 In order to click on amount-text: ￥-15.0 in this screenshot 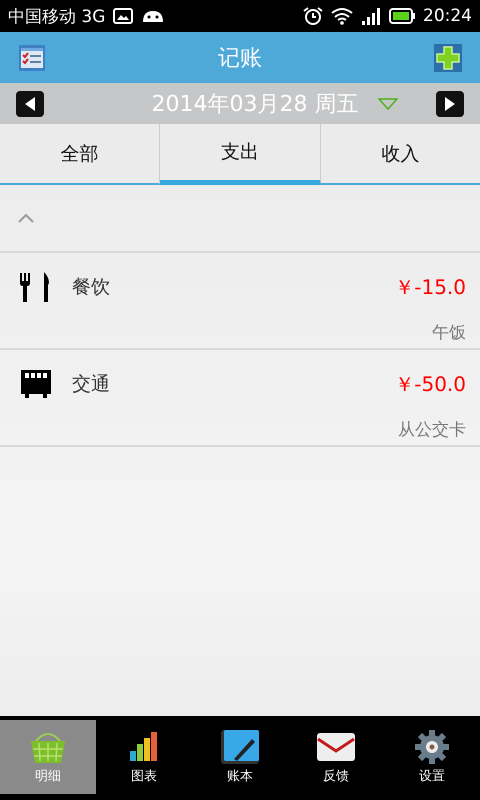, I will do `click(430, 287)`.